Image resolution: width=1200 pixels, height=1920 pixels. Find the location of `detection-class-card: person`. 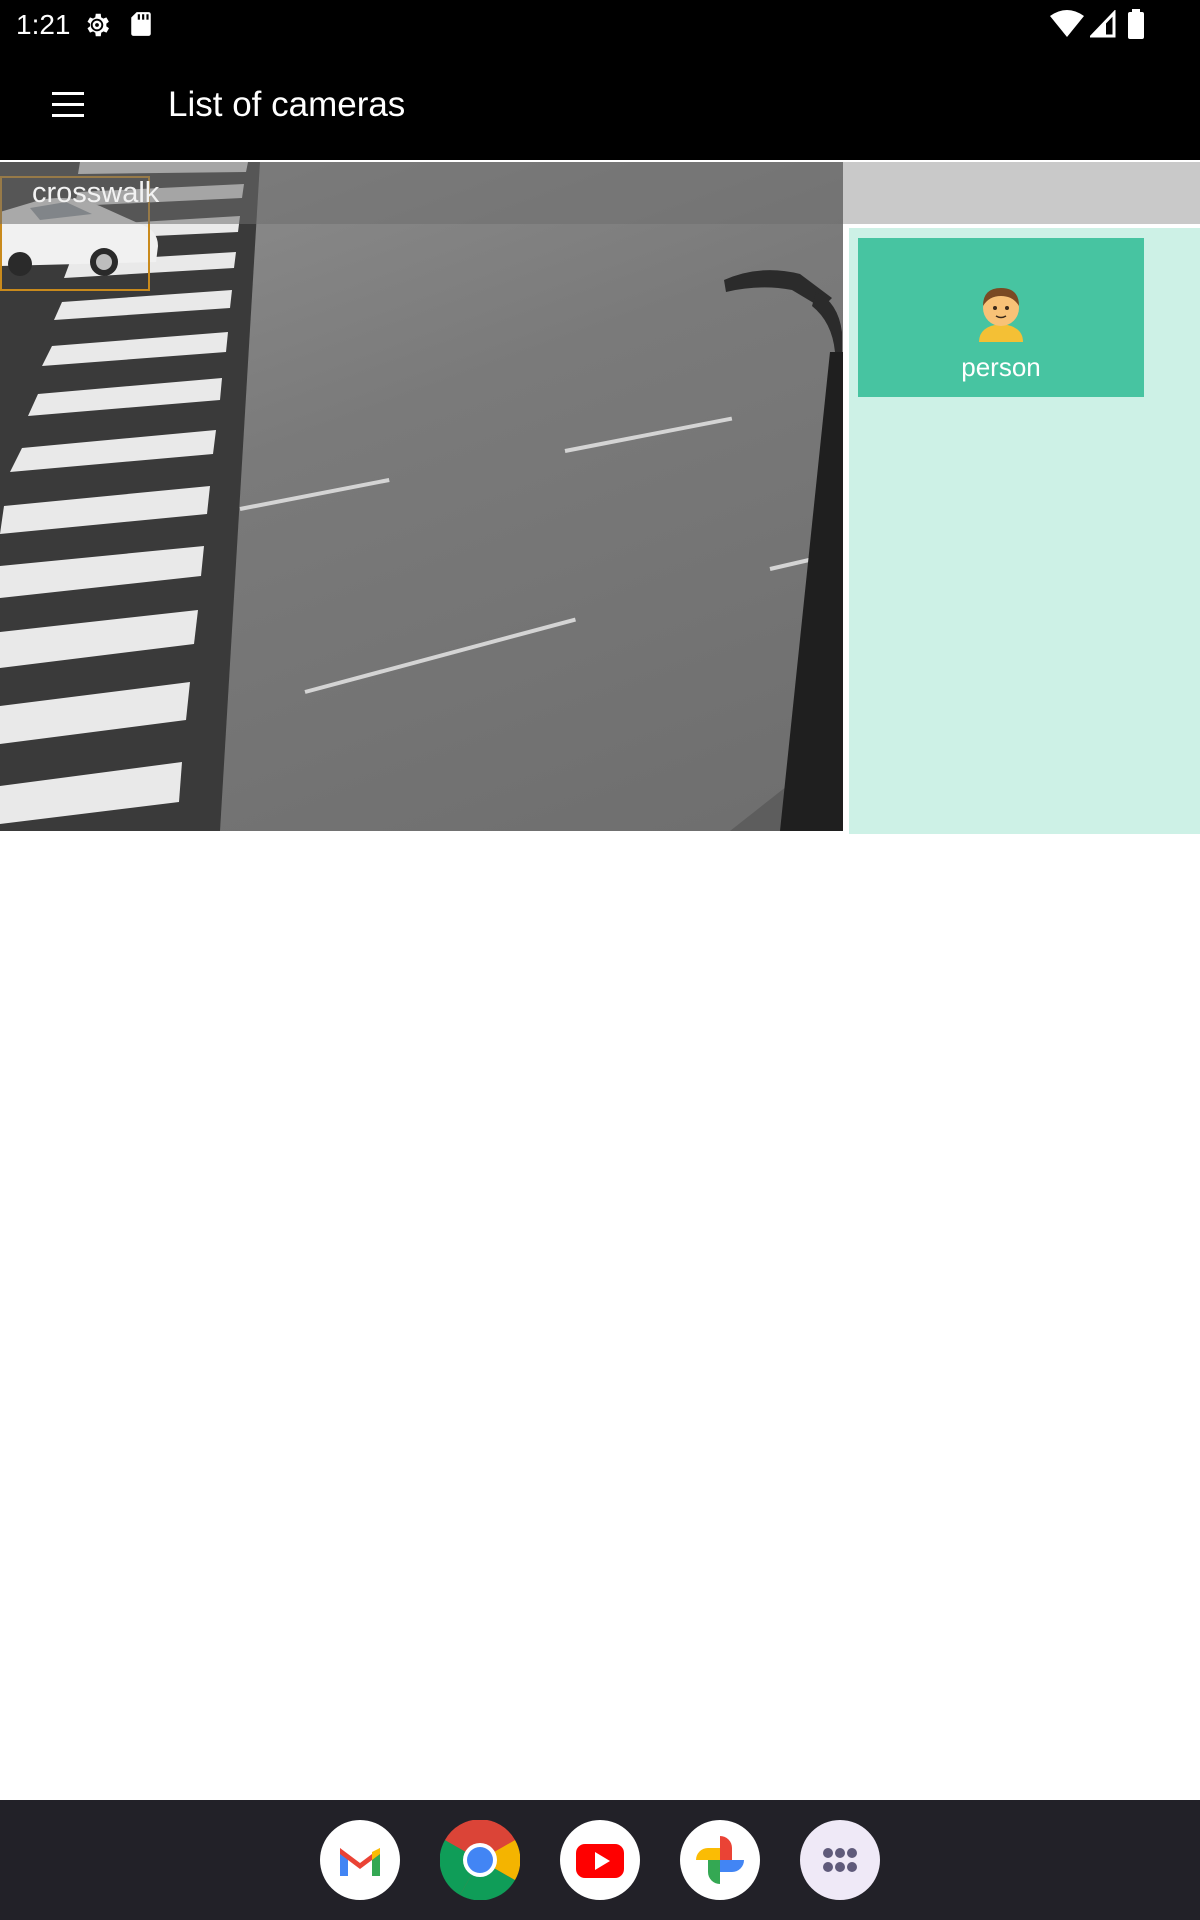

detection-class-card: person is located at coordinates (1001, 317).